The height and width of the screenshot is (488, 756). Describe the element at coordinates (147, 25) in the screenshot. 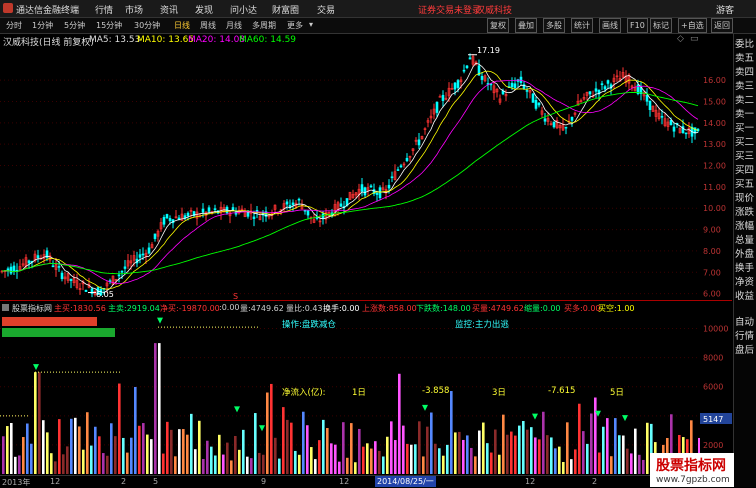

I see `period-30min: 30分钟` at that location.